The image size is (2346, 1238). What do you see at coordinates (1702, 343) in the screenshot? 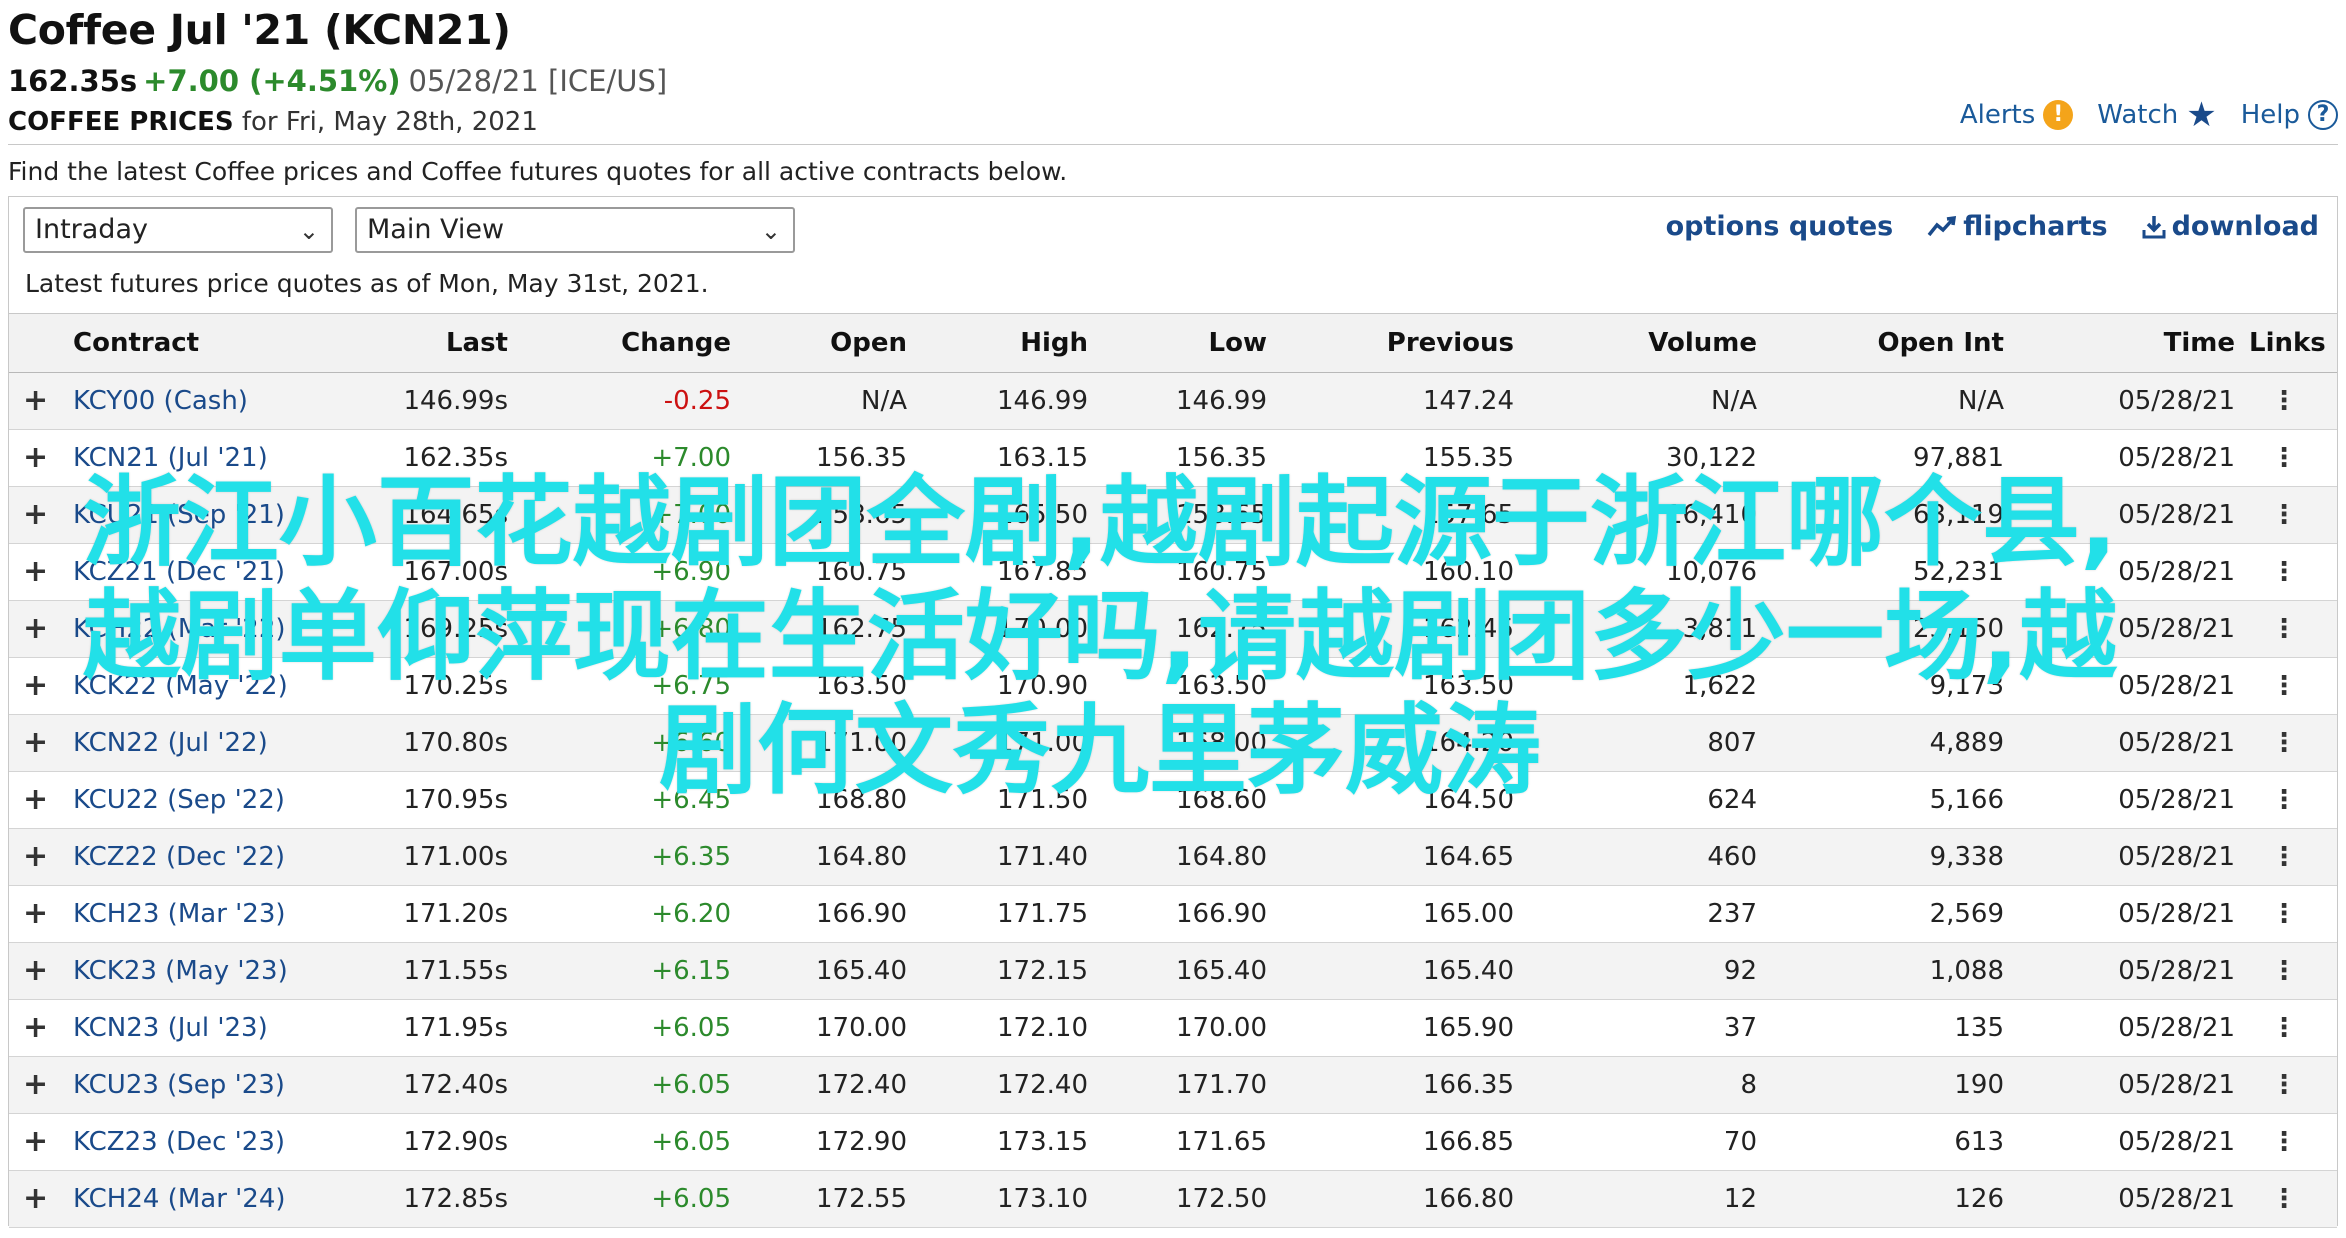
I see `header-volume: Volume` at bounding box center [1702, 343].